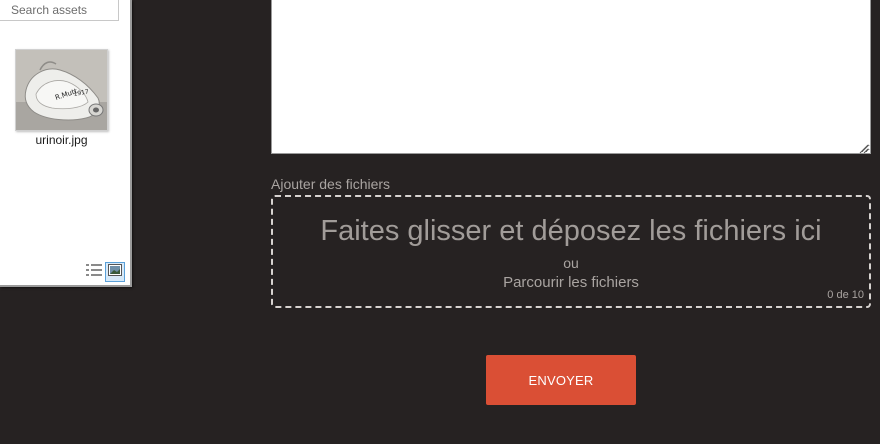 This screenshot has width=880, height=444. I want to click on list-view-button, so click(94, 272).